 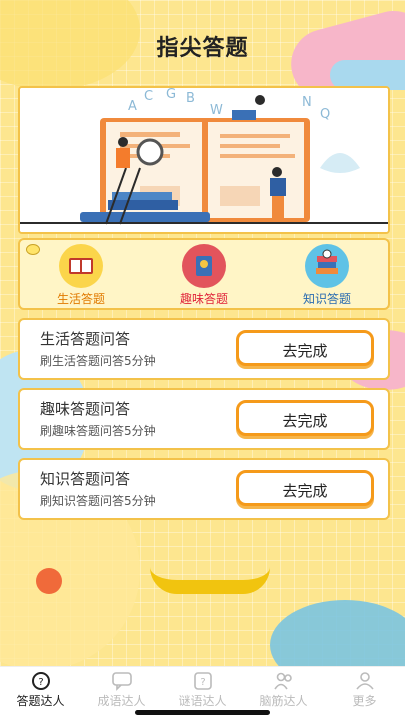 I want to click on tab-label: 成语达人, so click(x=121, y=701).